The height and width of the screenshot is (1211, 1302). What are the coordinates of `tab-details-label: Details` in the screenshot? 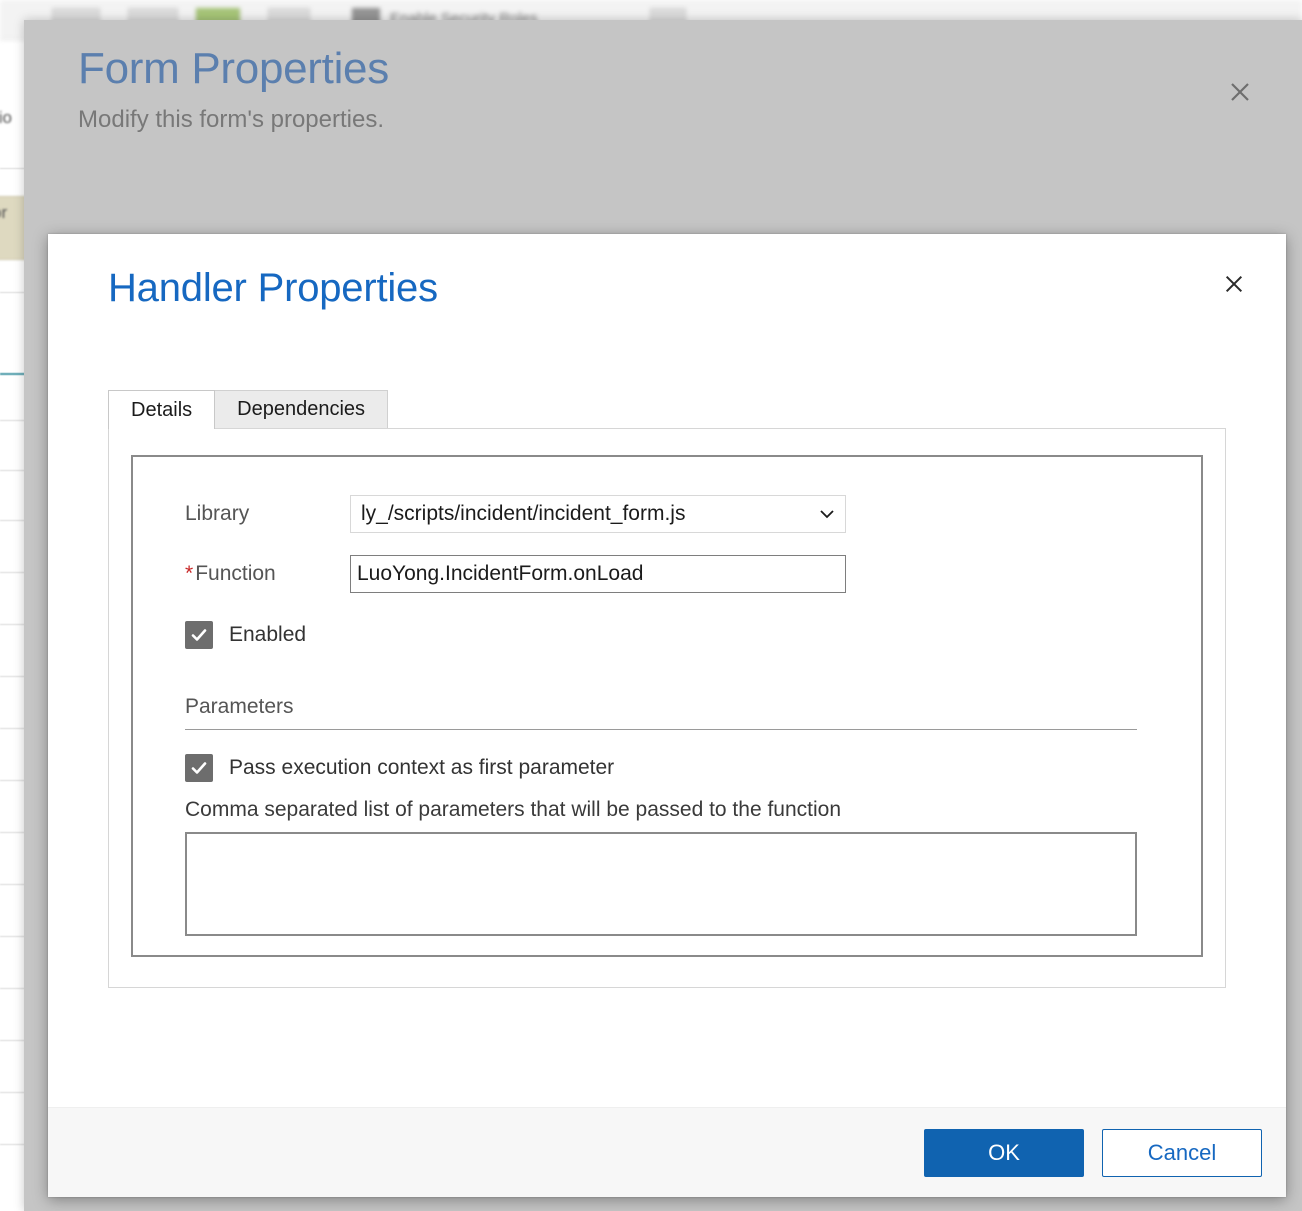 It's located at (162, 409).